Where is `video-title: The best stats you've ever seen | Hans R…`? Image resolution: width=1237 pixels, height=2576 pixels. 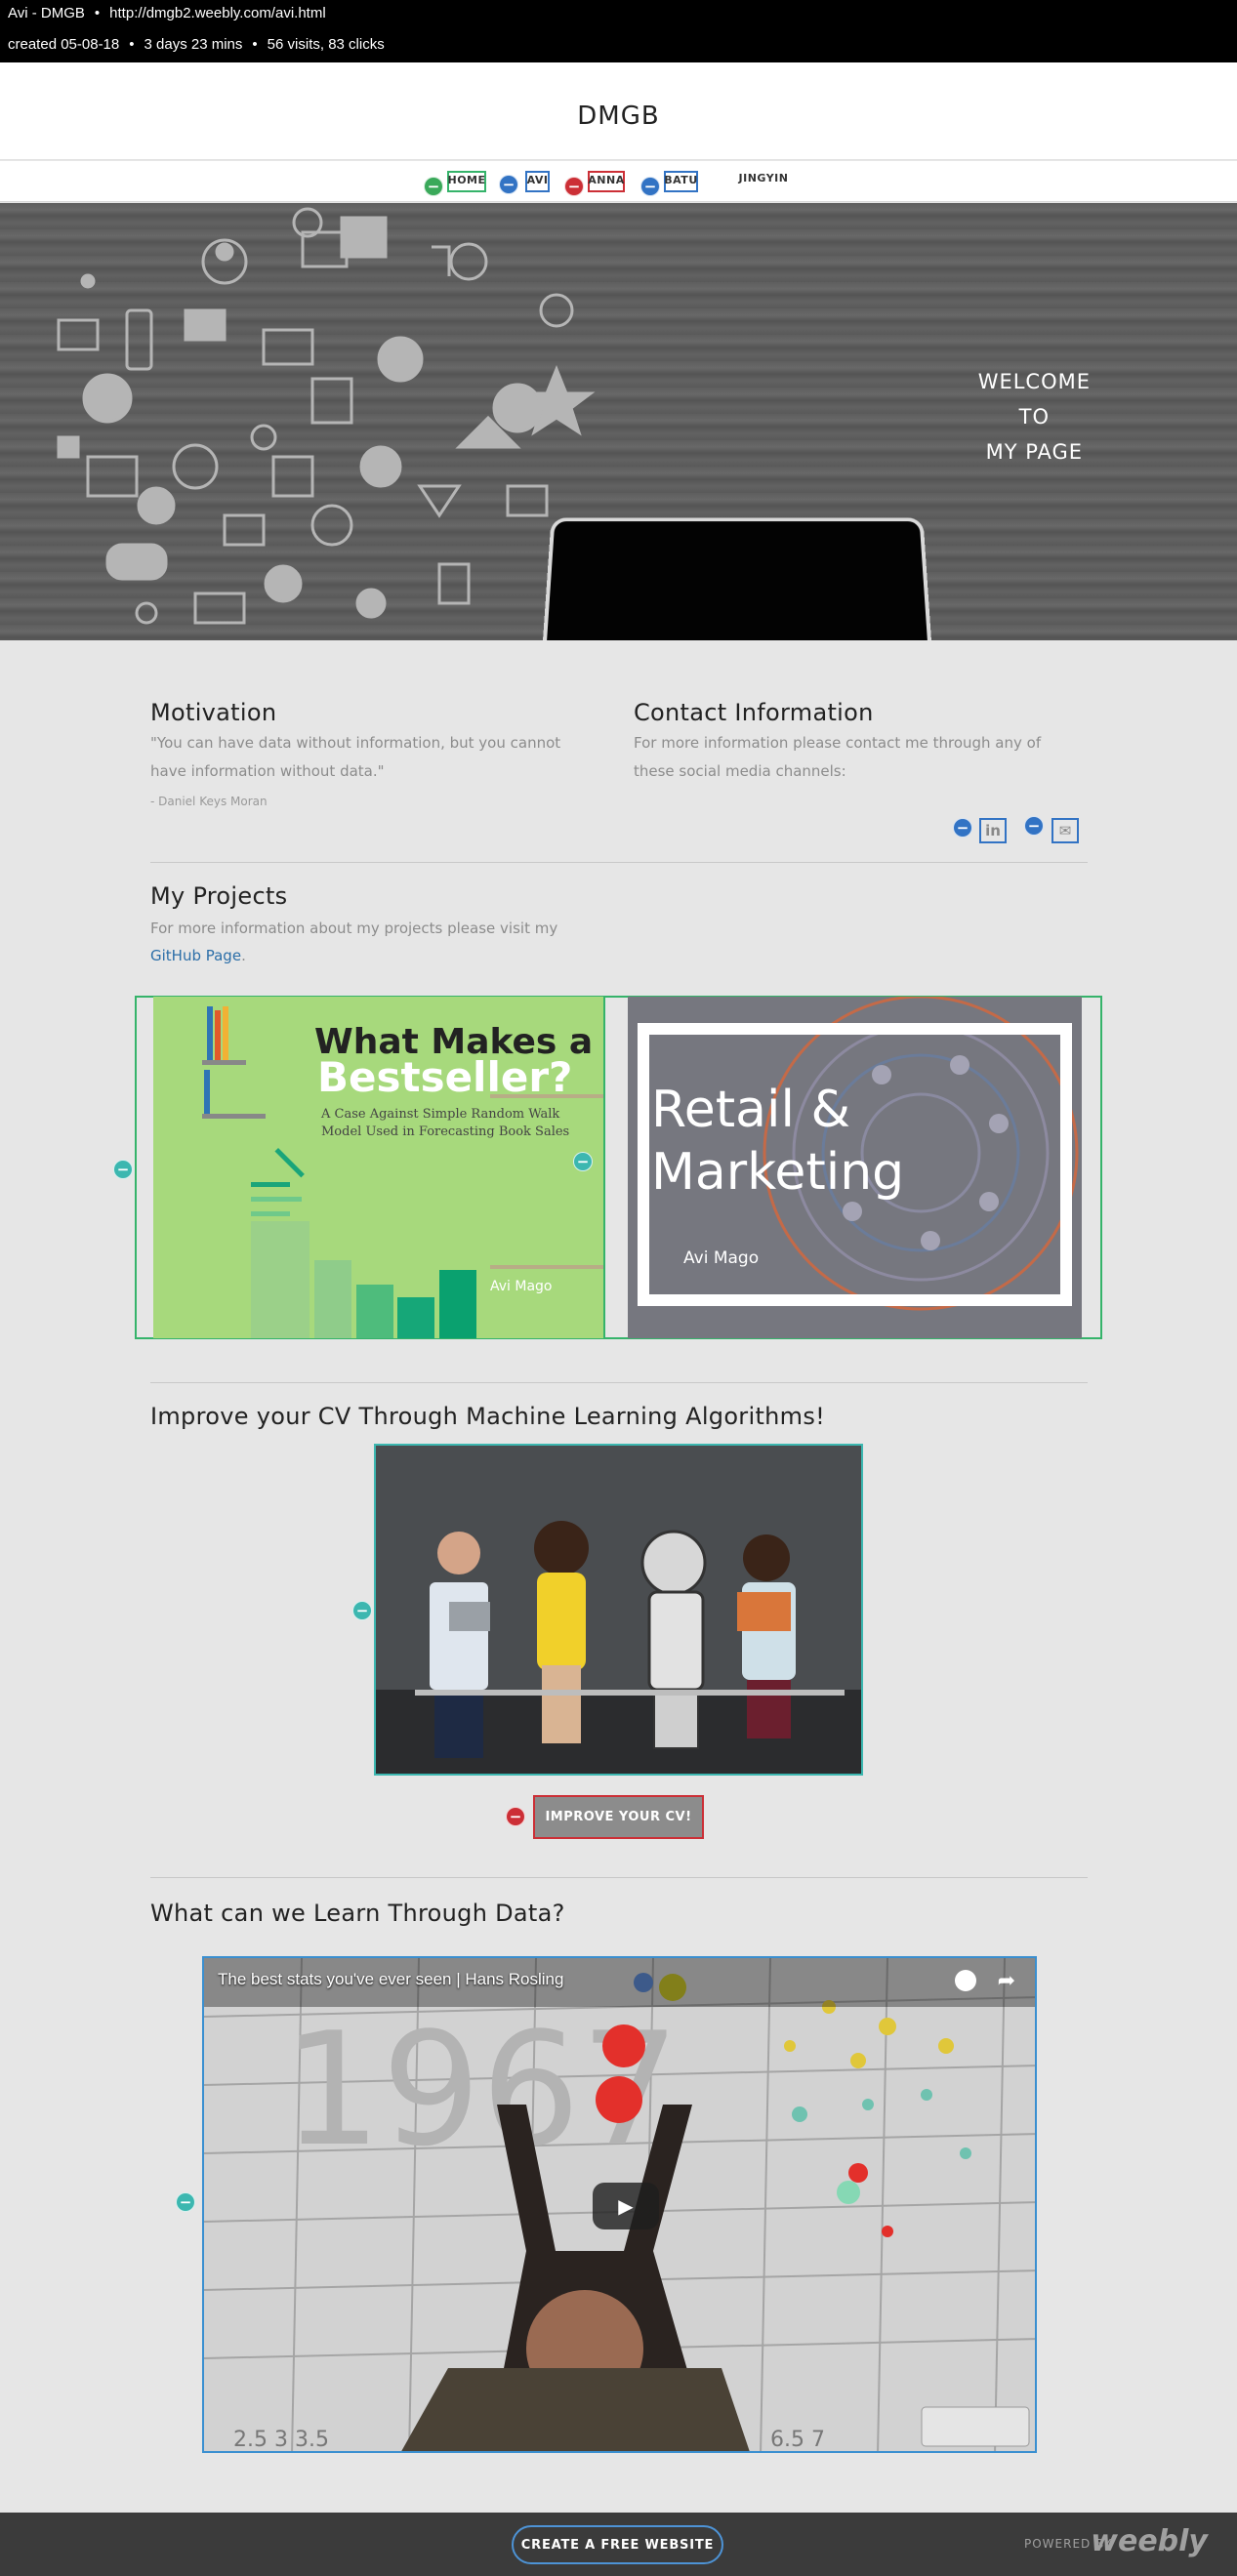 video-title: The best stats you've ever seen | Hans R… is located at coordinates (390, 1979).